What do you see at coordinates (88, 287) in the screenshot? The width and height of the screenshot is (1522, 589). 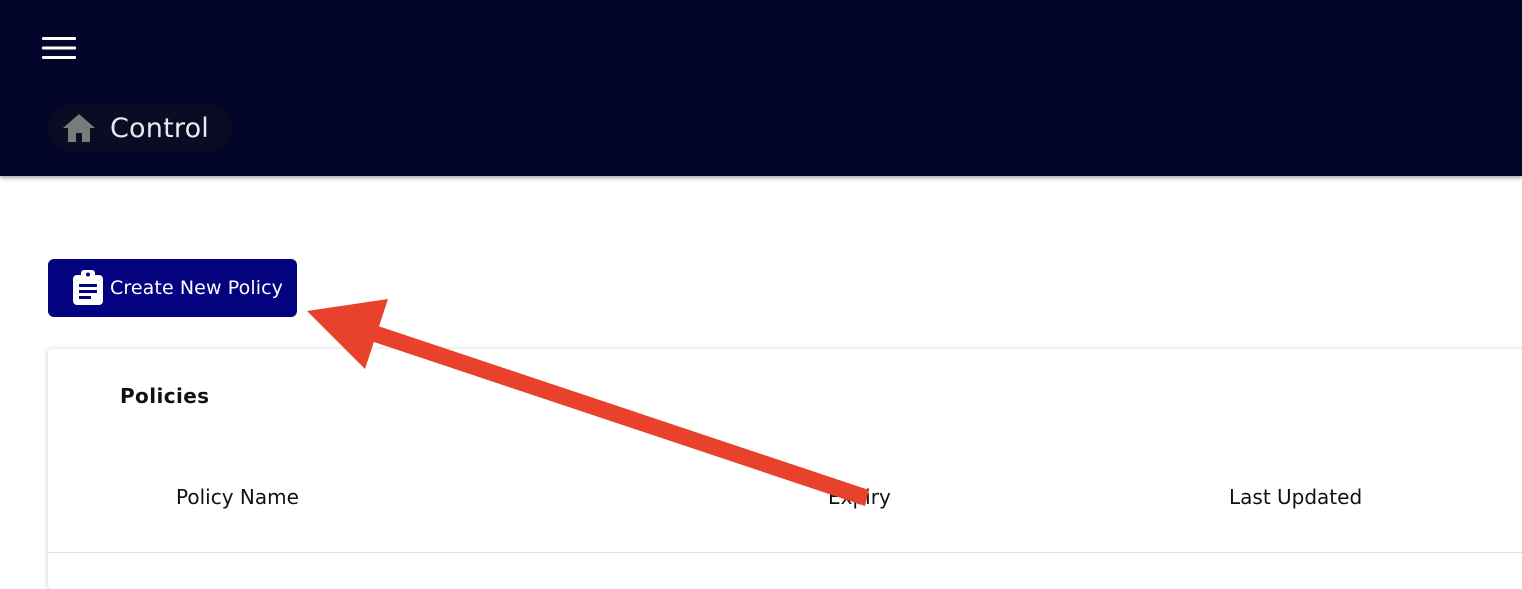 I see `clipboard-icon` at bounding box center [88, 287].